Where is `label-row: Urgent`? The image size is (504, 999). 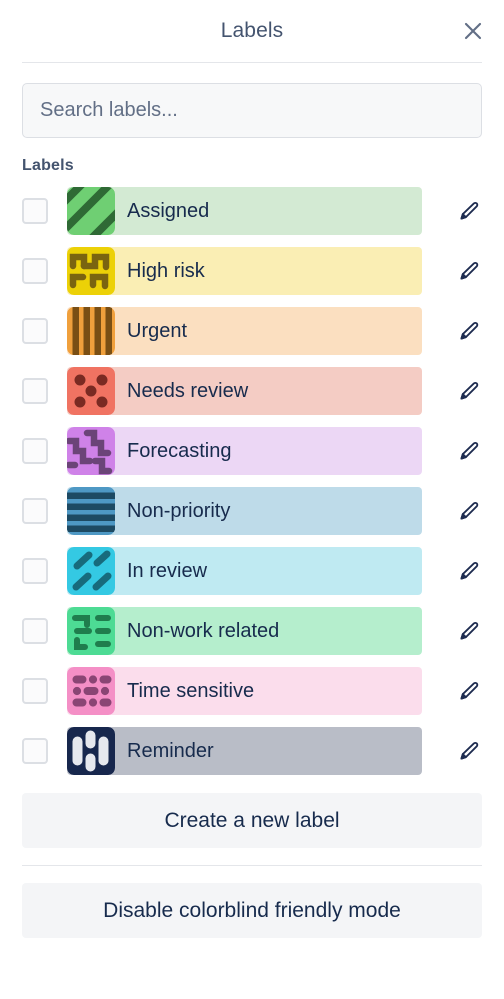 label-row: Urgent is located at coordinates (252, 331).